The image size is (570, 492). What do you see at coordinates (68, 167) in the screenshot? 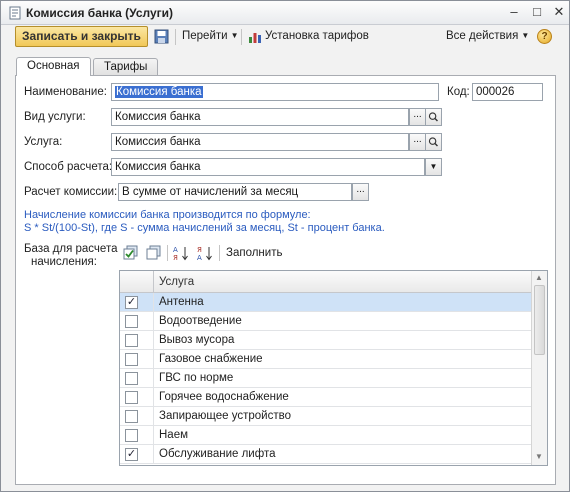
I see `calc-method-label: Способ расчета:` at bounding box center [68, 167].